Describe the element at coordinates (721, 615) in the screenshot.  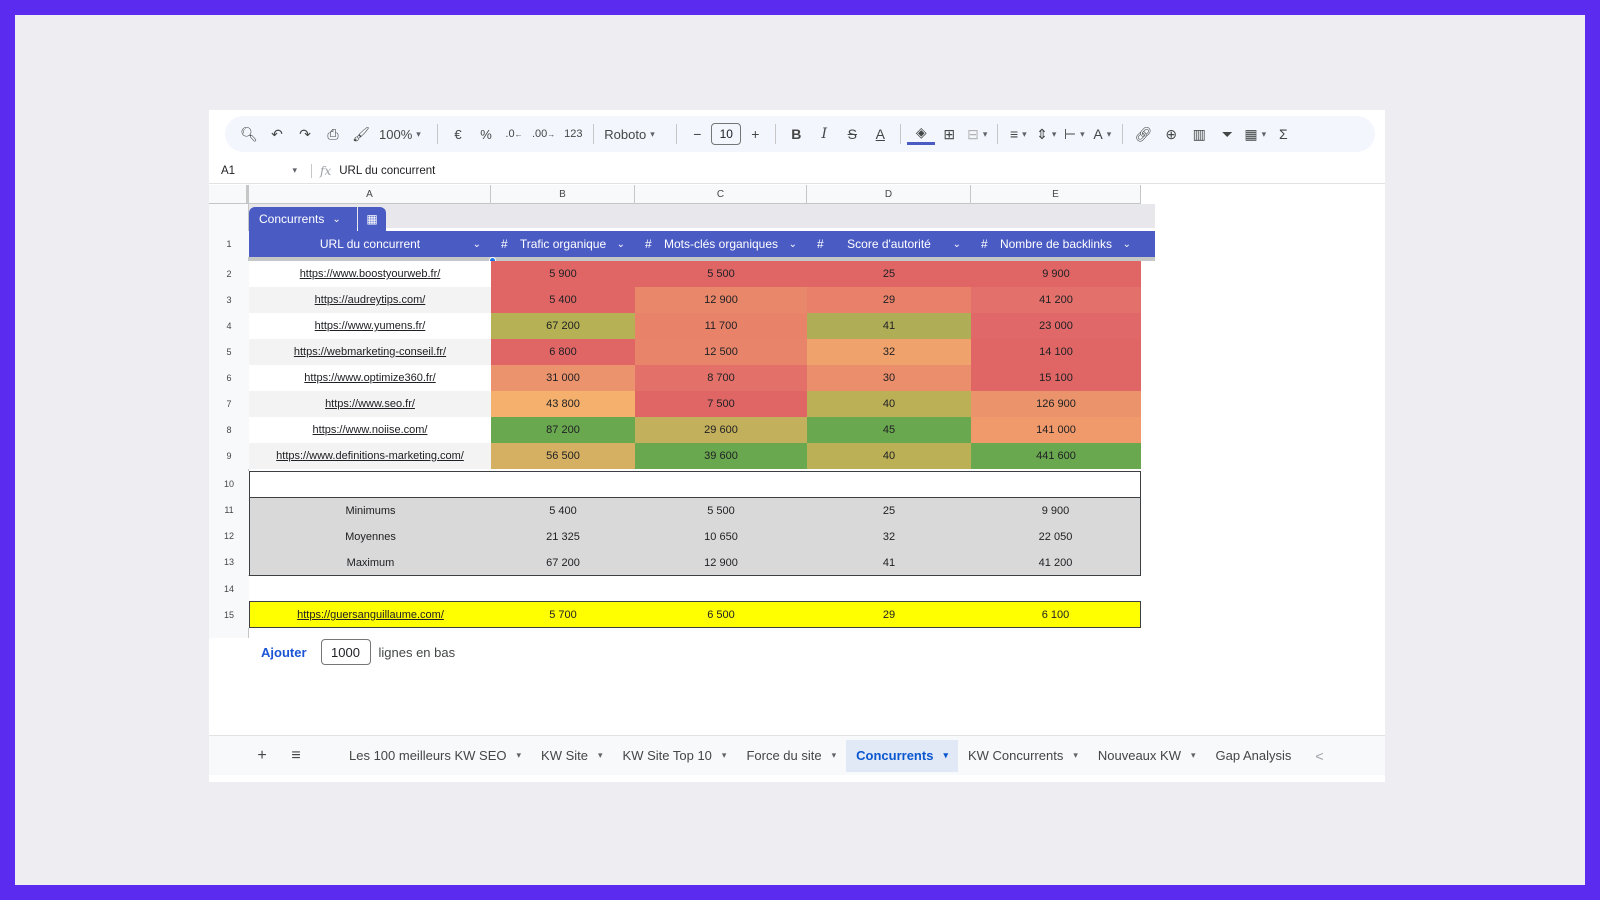
I see `own-site-mots-cell: 6 500` at that location.